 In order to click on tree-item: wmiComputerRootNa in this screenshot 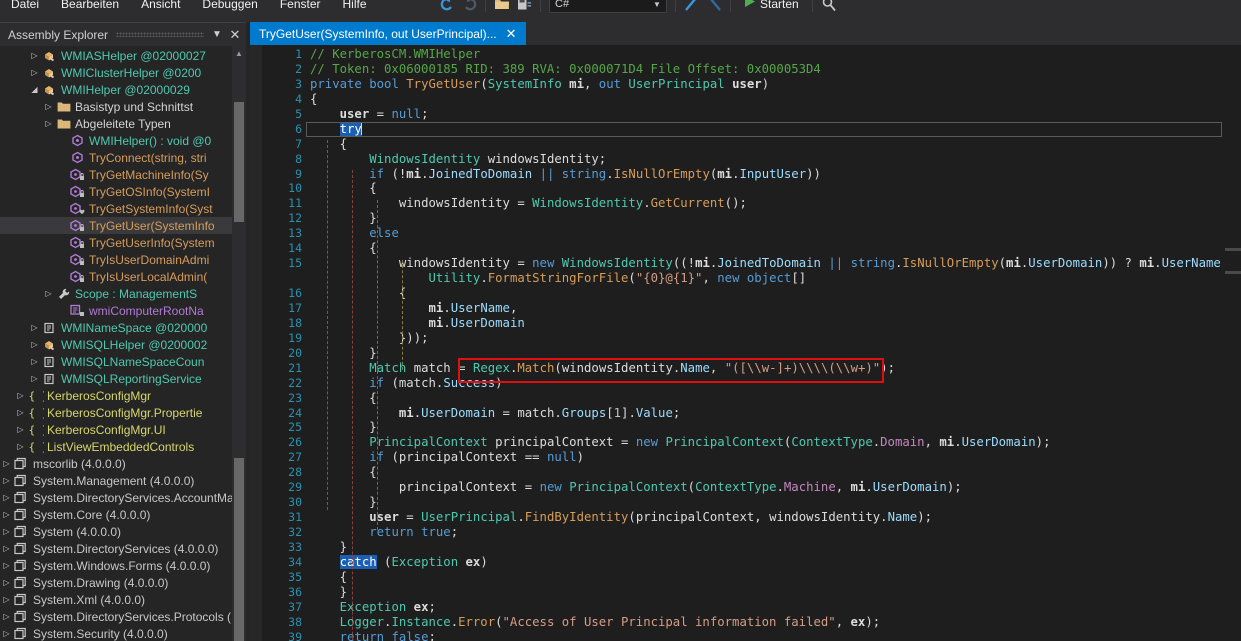, I will do `click(123, 310)`.